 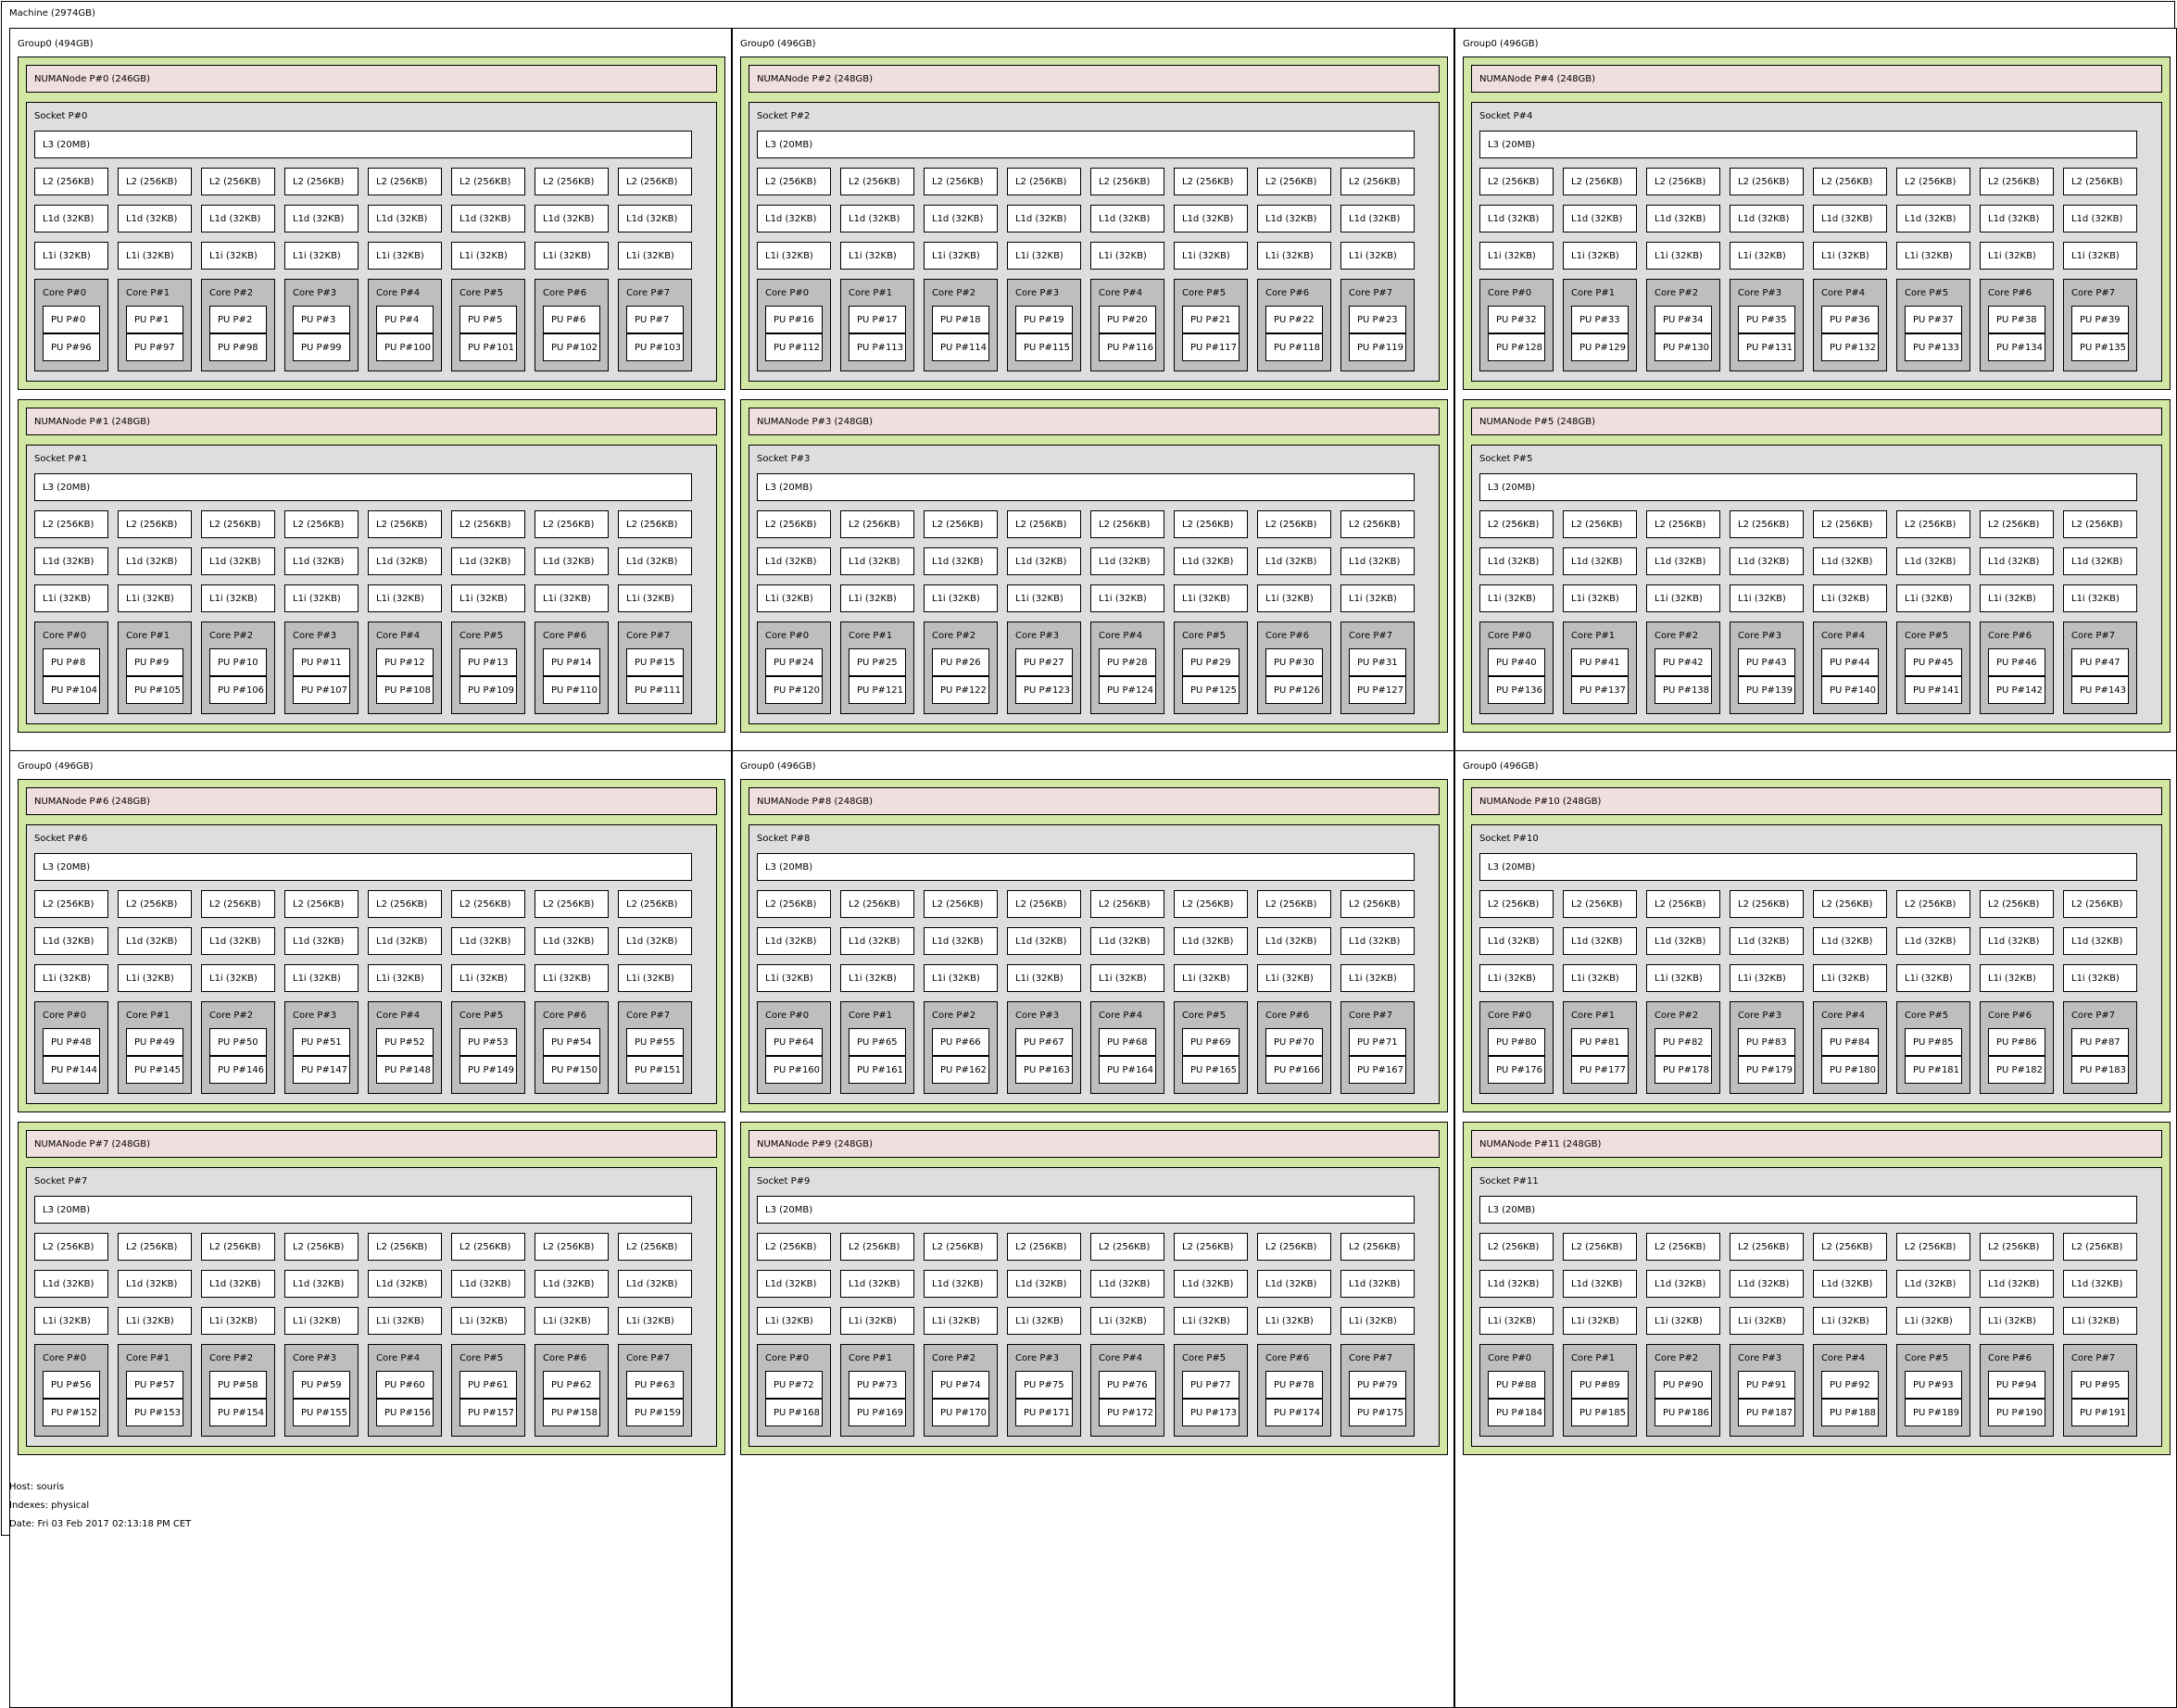 I want to click on core-box: Core P#7 PU P#31 PU P#127, so click(x=1377, y=668).